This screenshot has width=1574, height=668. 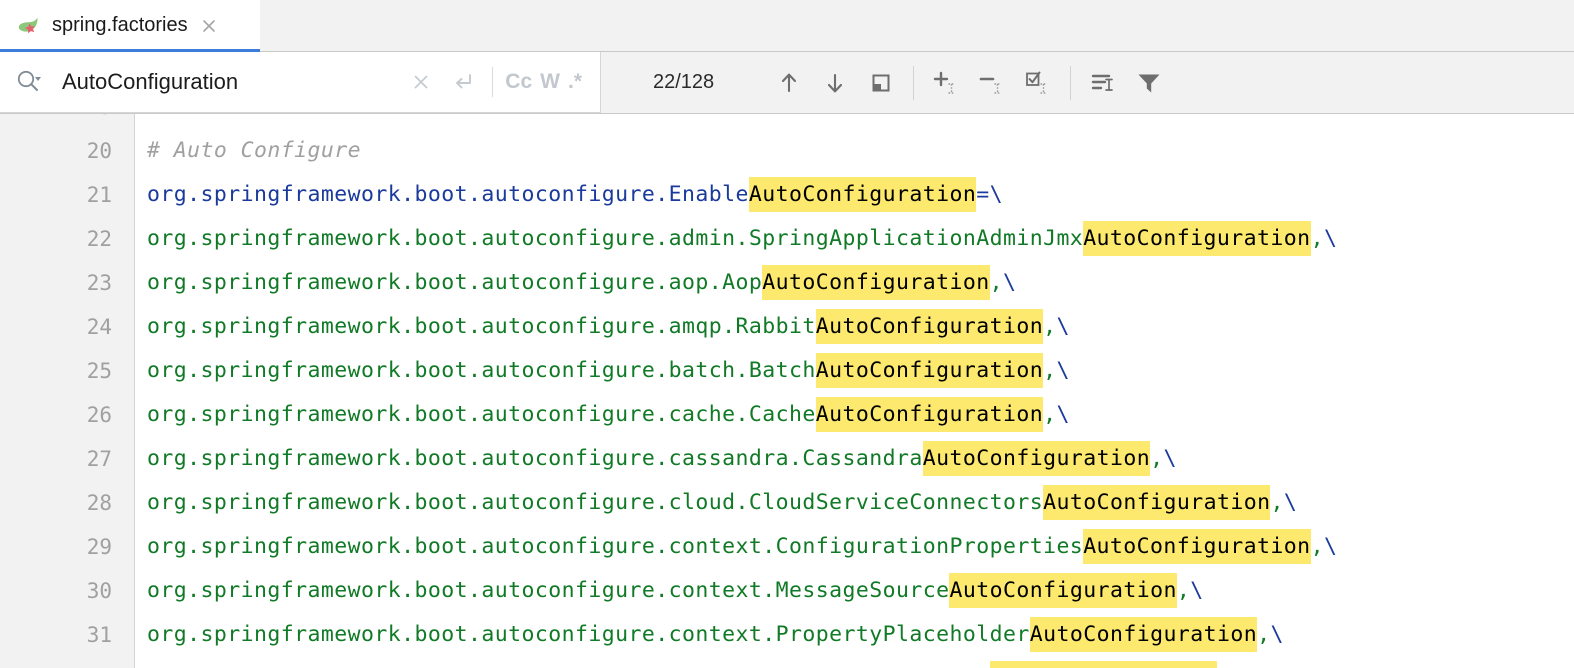 I want to click on search-input: AutoConfiguration, so click(x=229, y=82).